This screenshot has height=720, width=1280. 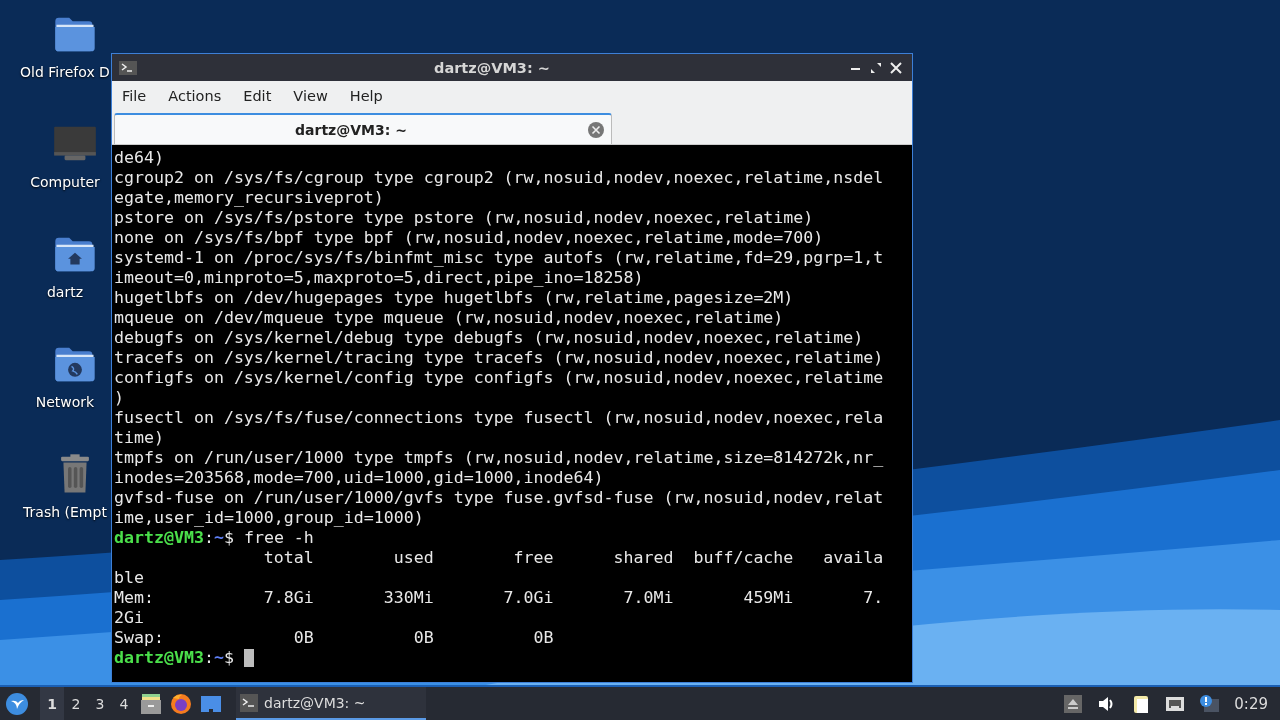 What do you see at coordinates (331, 703) in the screenshot?
I see `taskbar-task: dartz@VM3: ~` at bounding box center [331, 703].